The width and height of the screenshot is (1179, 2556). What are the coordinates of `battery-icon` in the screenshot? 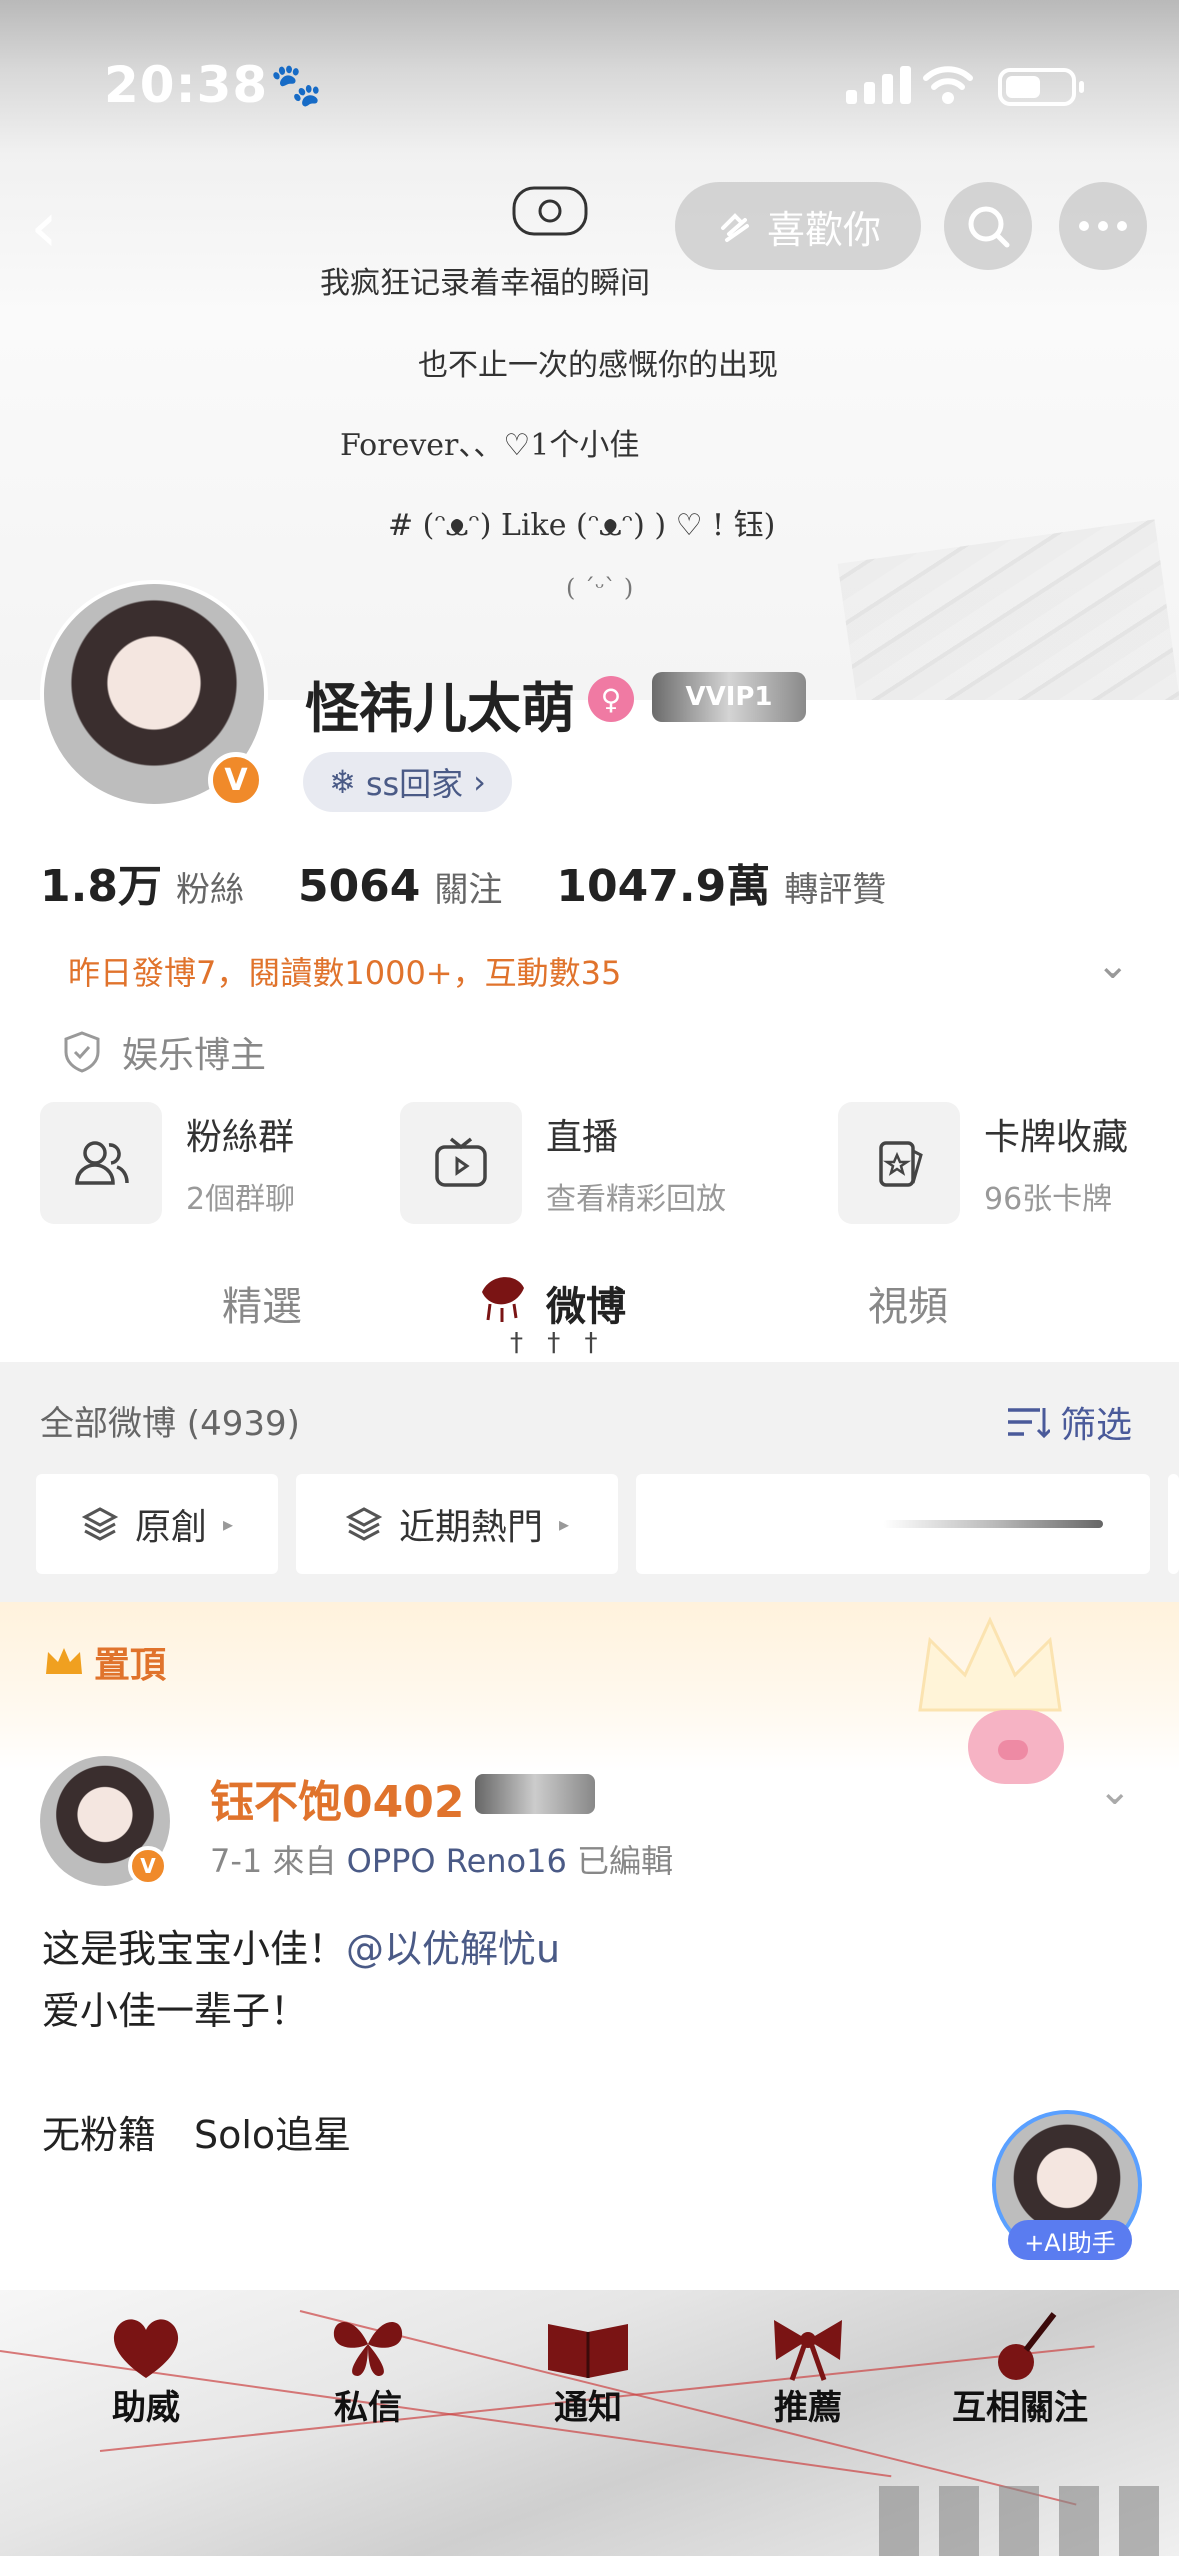 It's located at (1041, 87).